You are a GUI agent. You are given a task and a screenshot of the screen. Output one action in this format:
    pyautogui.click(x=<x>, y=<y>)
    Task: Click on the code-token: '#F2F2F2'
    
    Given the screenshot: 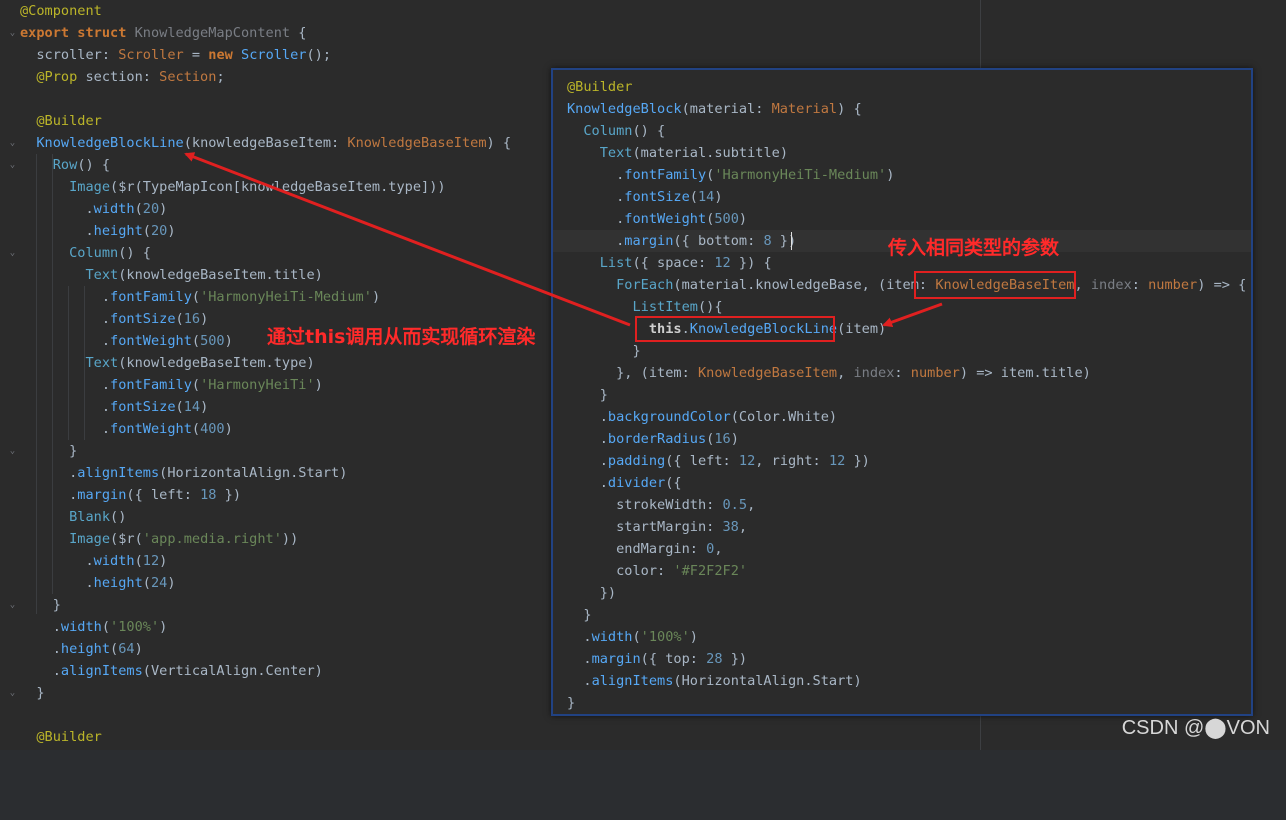 What is the action you would take?
    pyautogui.click(x=710, y=571)
    